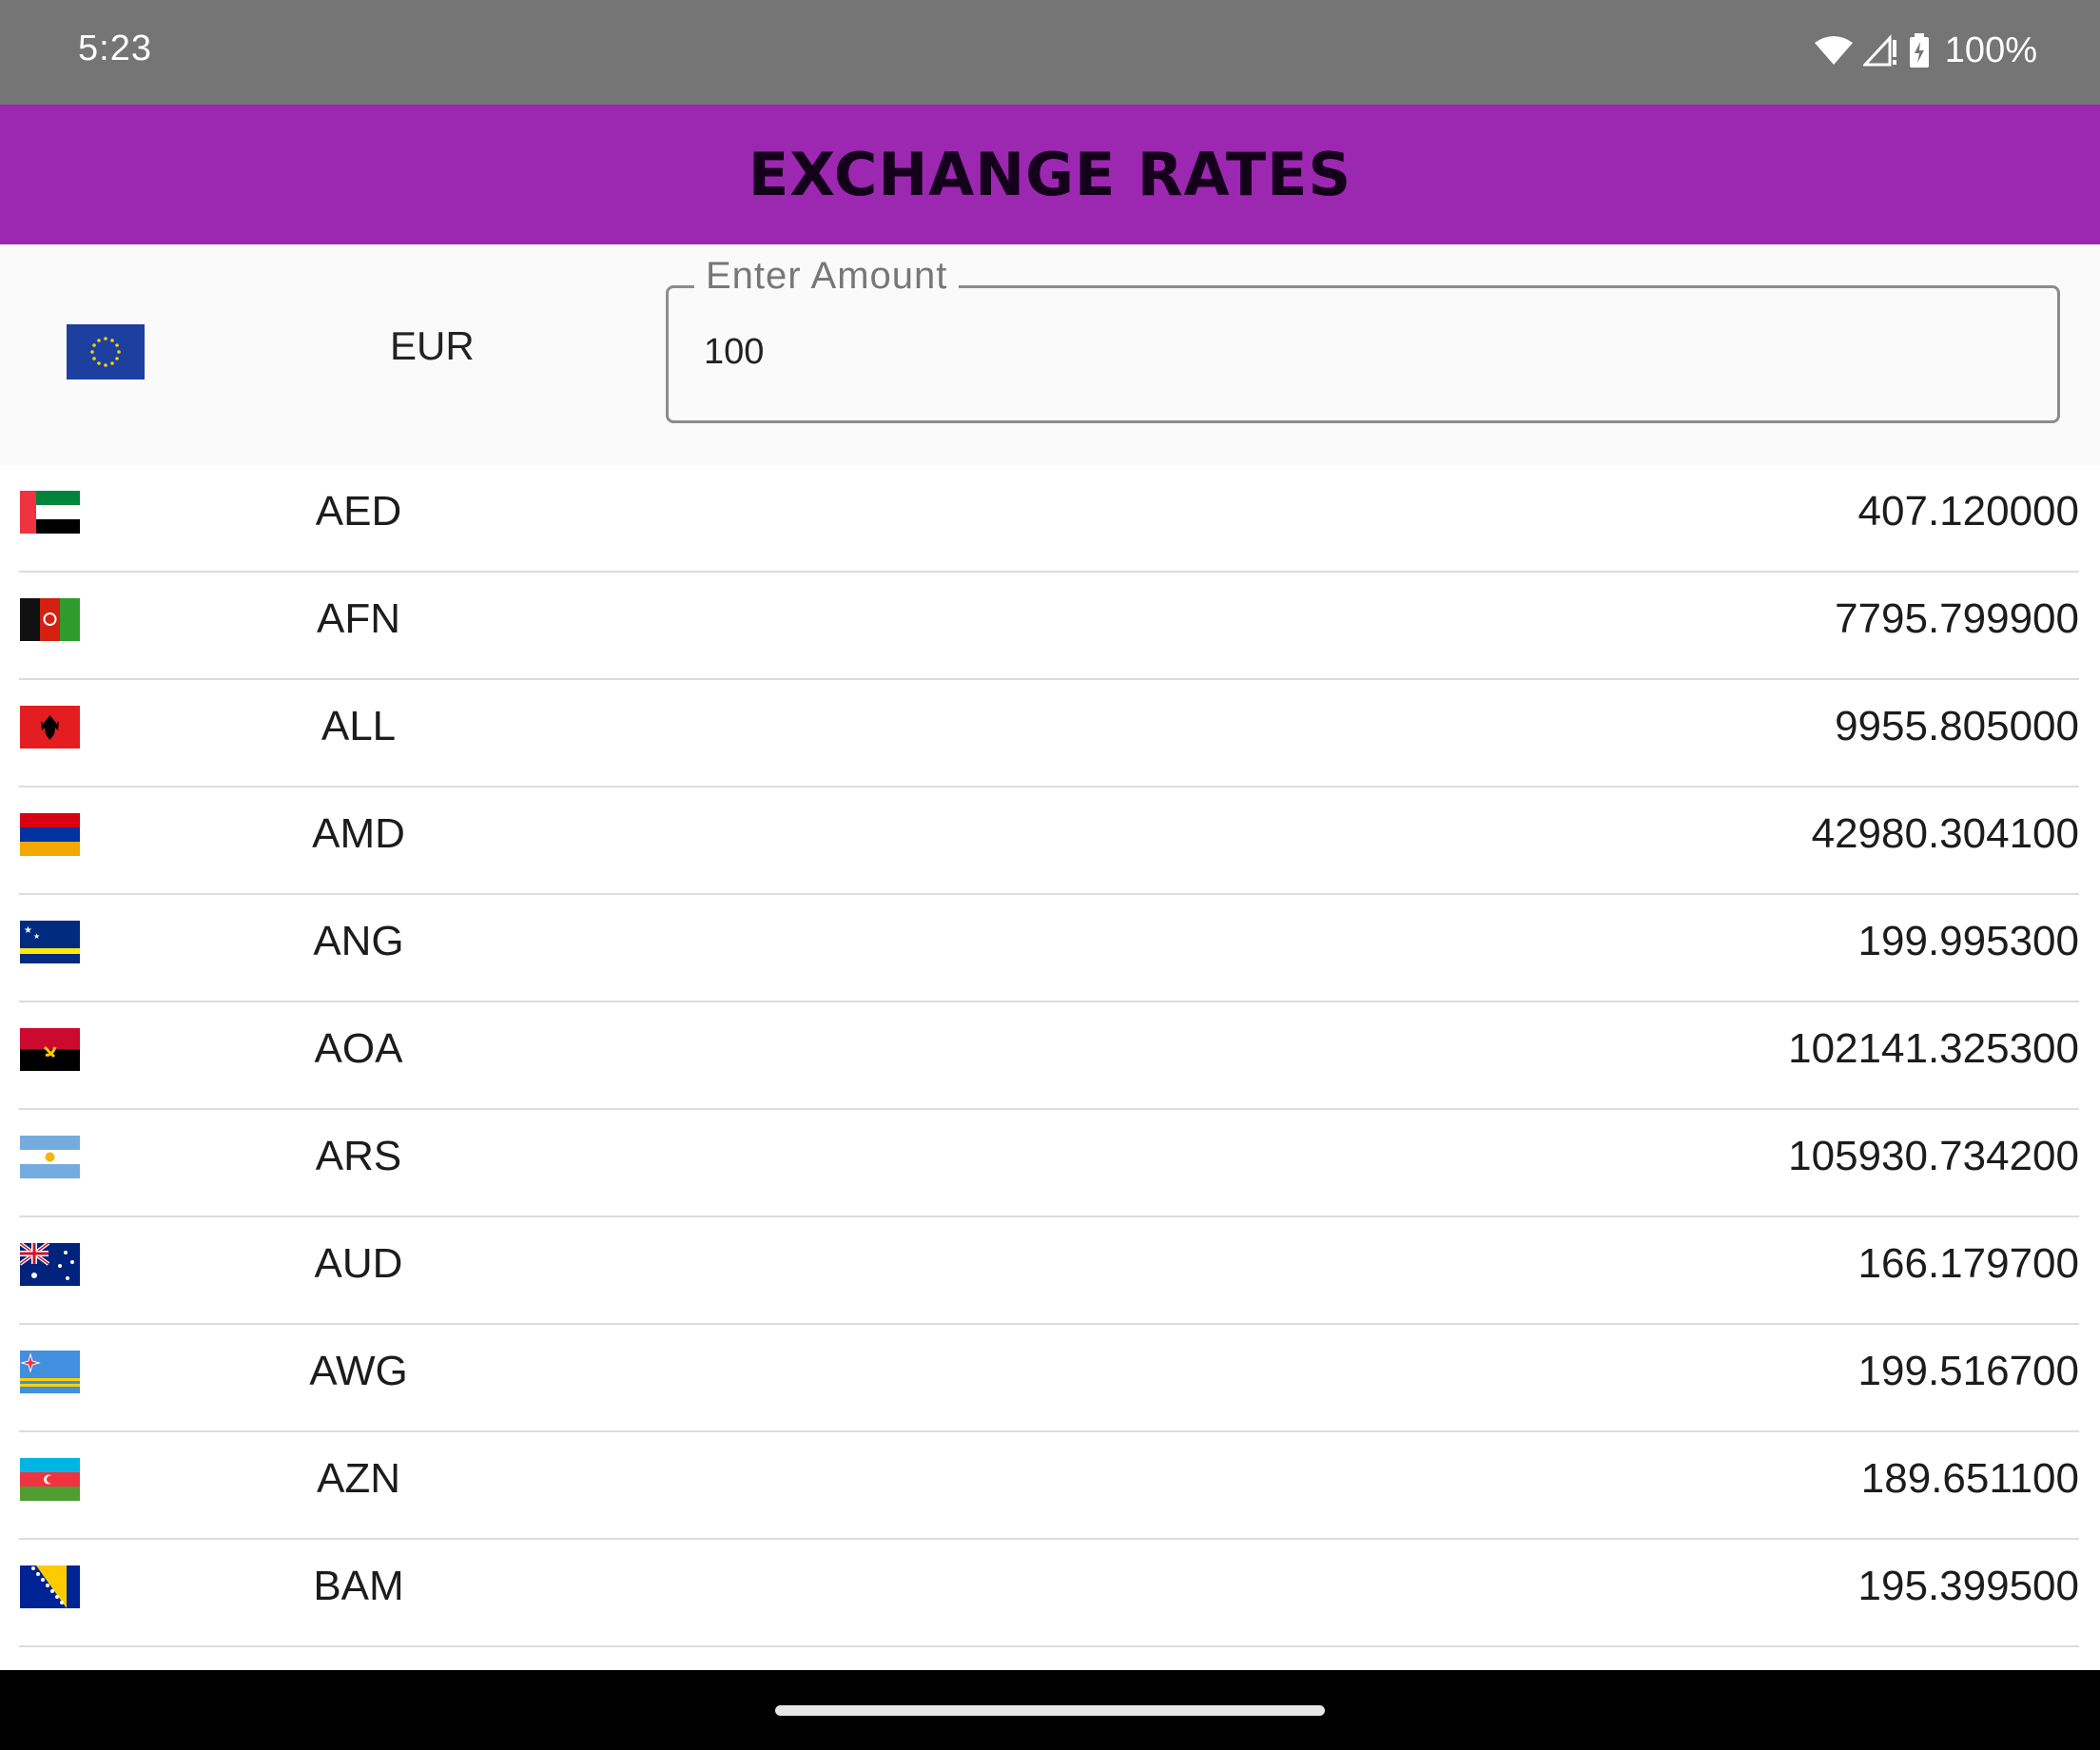 The width and height of the screenshot is (2100, 1750). Describe the element at coordinates (50, 1479) in the screenshot. I see `az-flag-icon` at that location.